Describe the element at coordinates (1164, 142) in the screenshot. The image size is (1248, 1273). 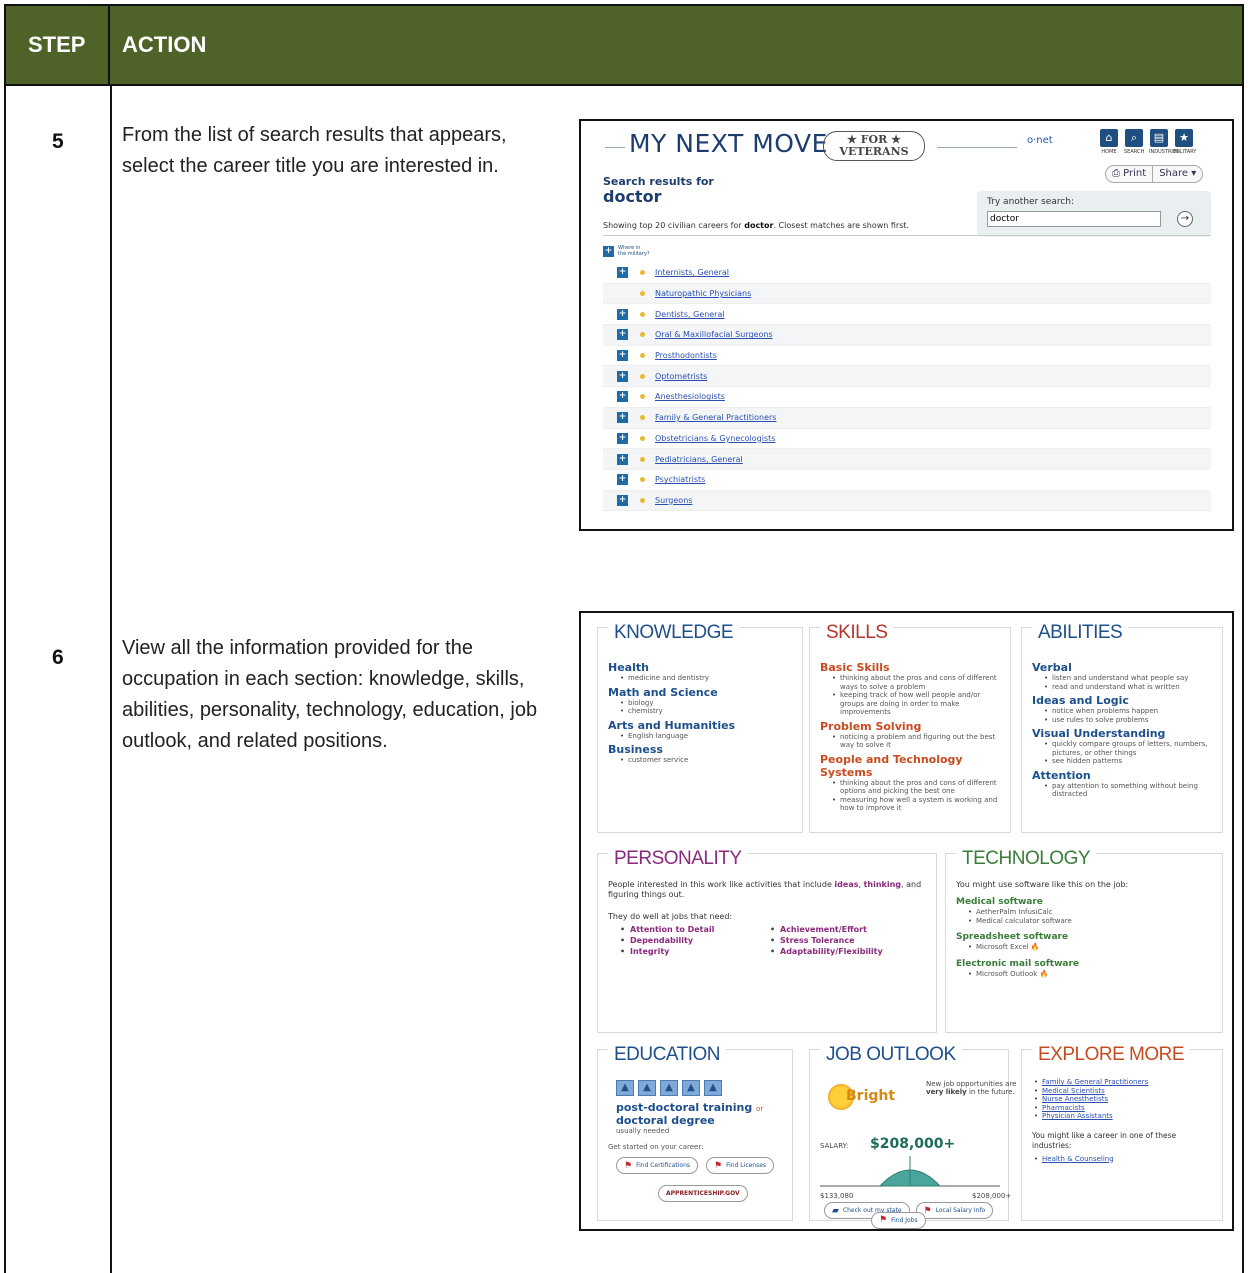
I see `industries-icon: ▤ INDUSTRIES` at that location.